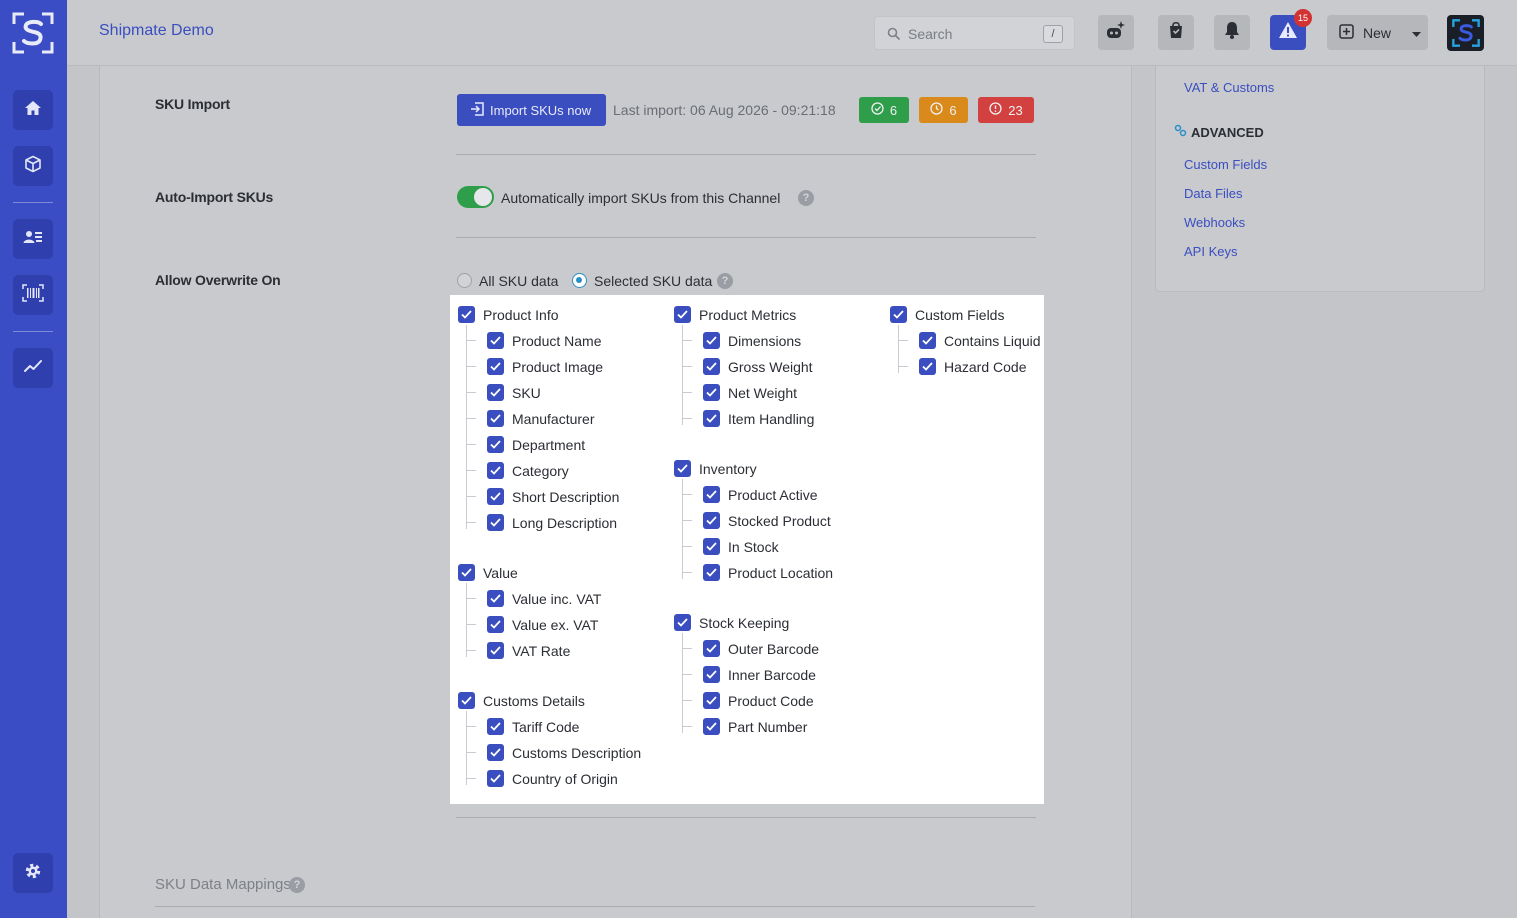  What do you see at coordinates (767, 520) in the screenshot?
I see `field-checkbox: Stocked Product` at bounding box center [767, 520].